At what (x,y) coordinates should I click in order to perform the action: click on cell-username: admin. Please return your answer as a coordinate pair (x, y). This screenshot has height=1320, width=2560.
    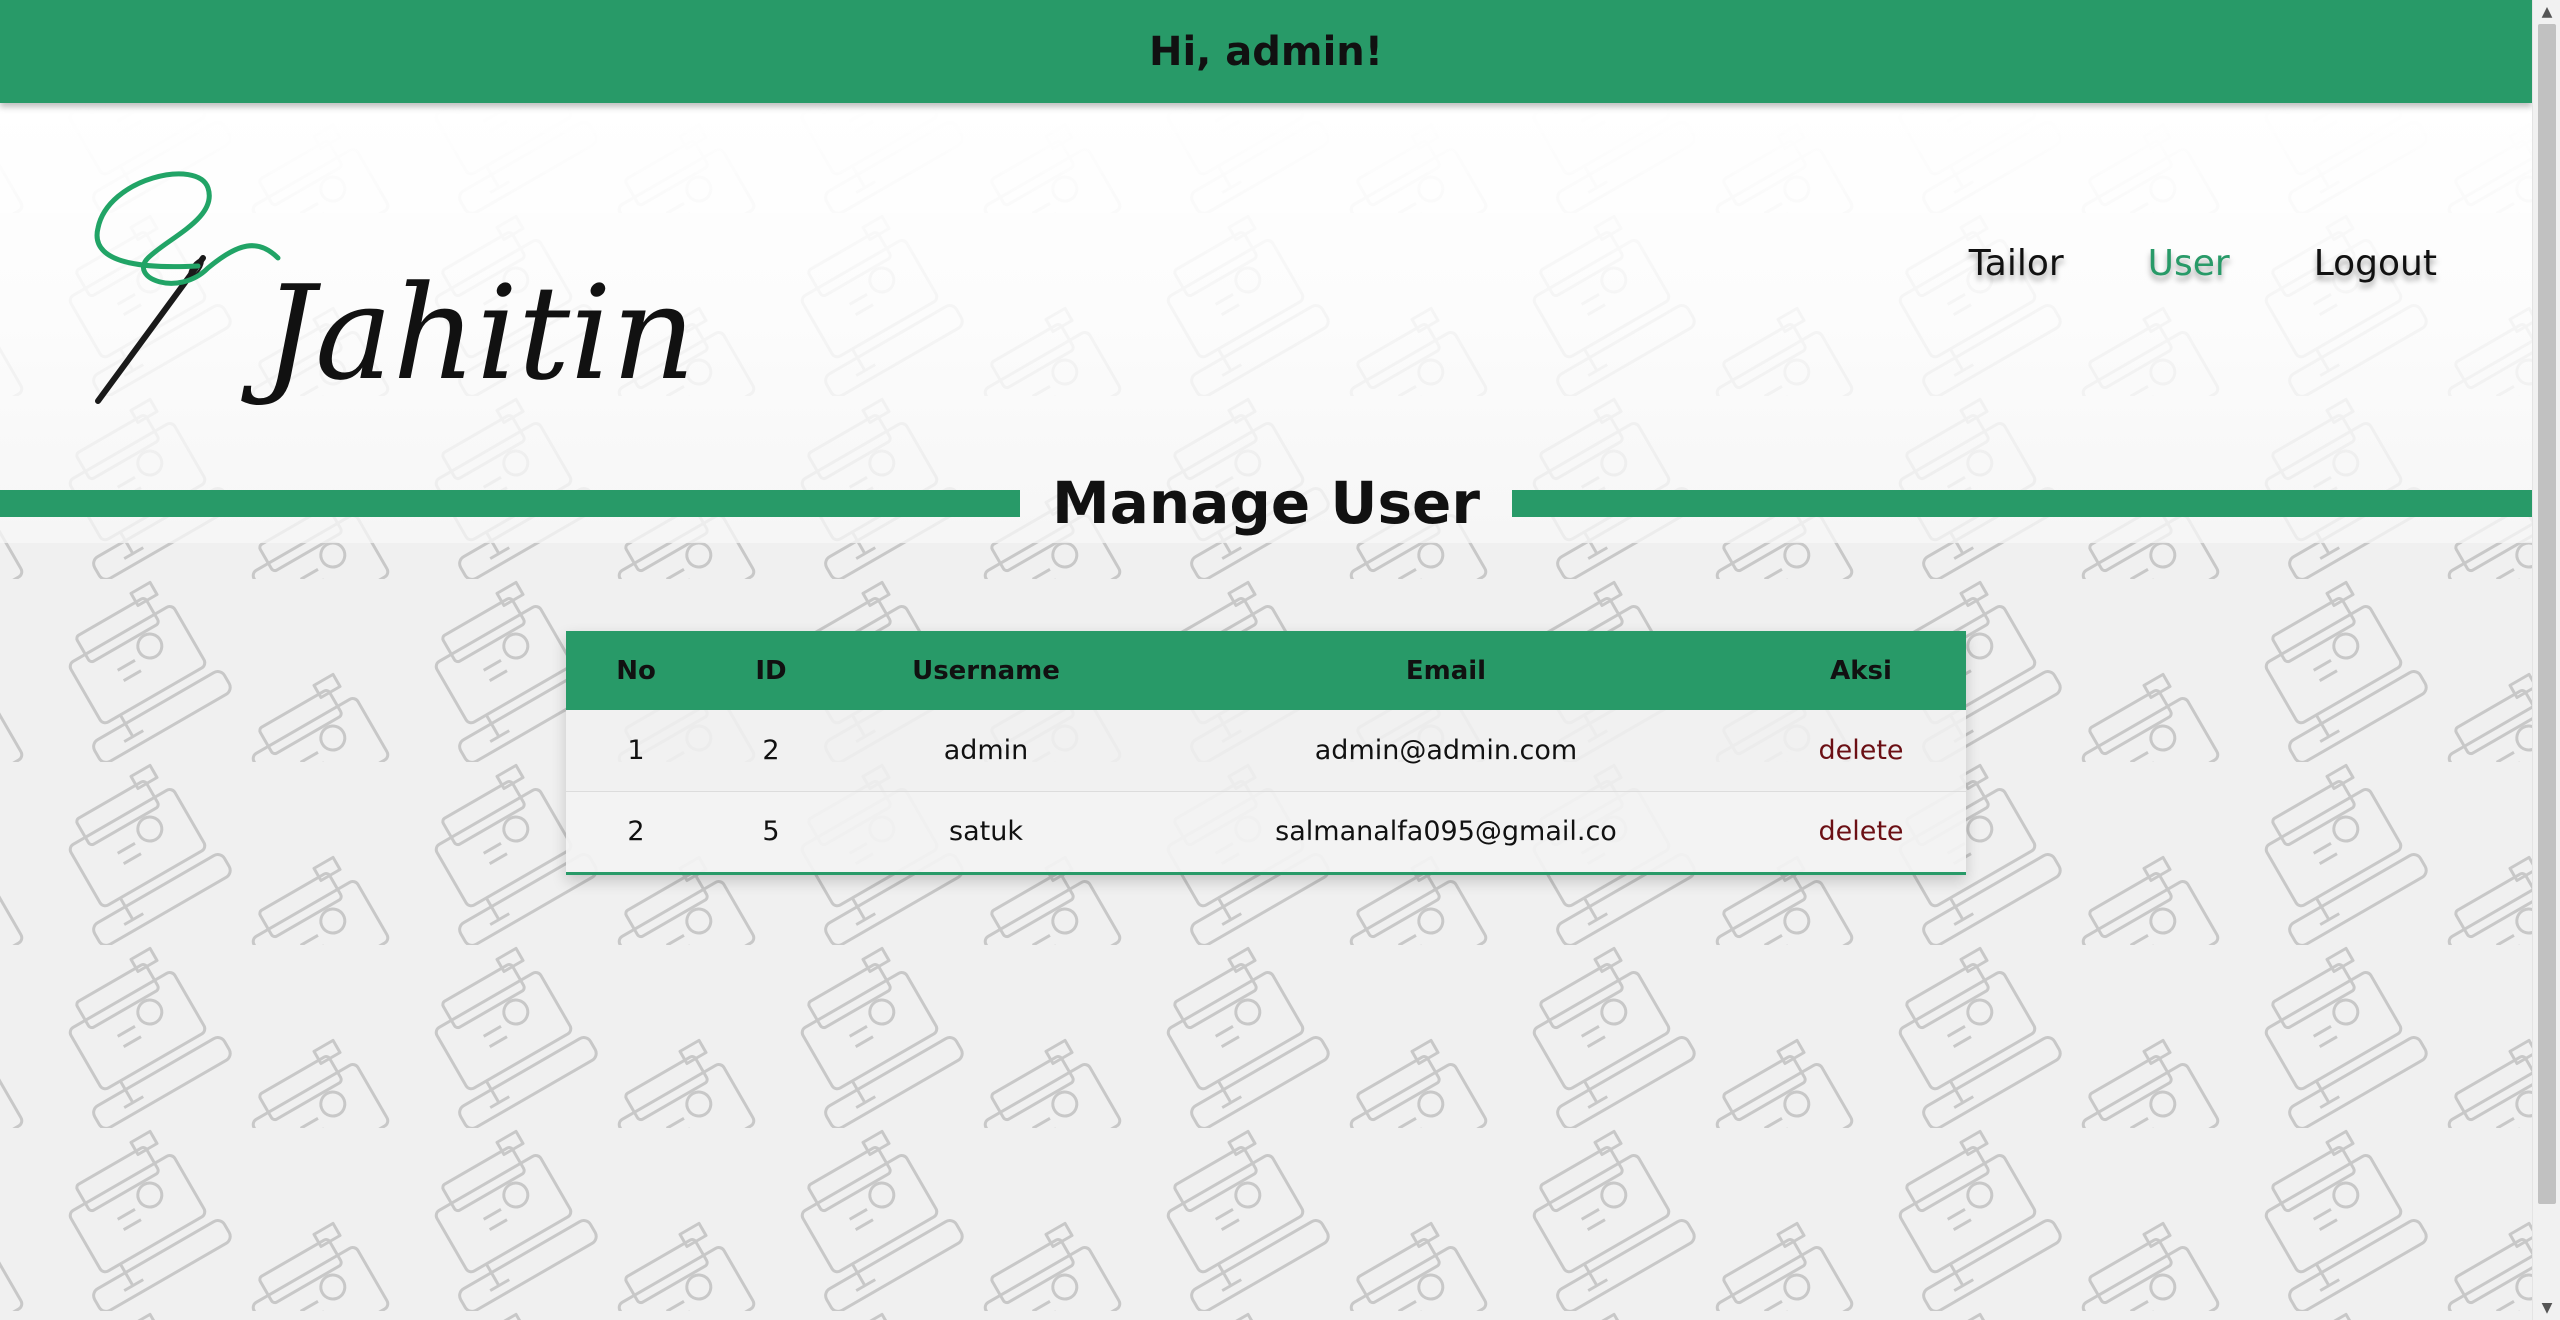
    Looking at the image, I should click on (986, 750).